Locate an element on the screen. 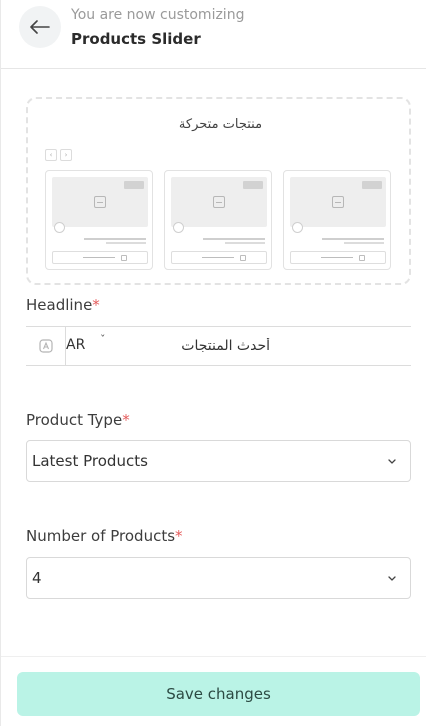 This screenshot has height=726, width=426. headline-input is located at coordinates (195, 346).